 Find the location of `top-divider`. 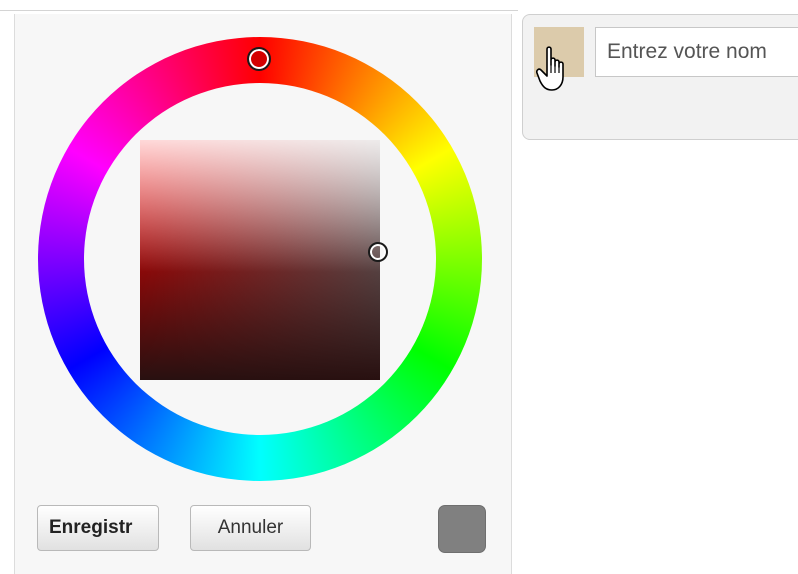

top-divider is located at coordinates (259, 10).